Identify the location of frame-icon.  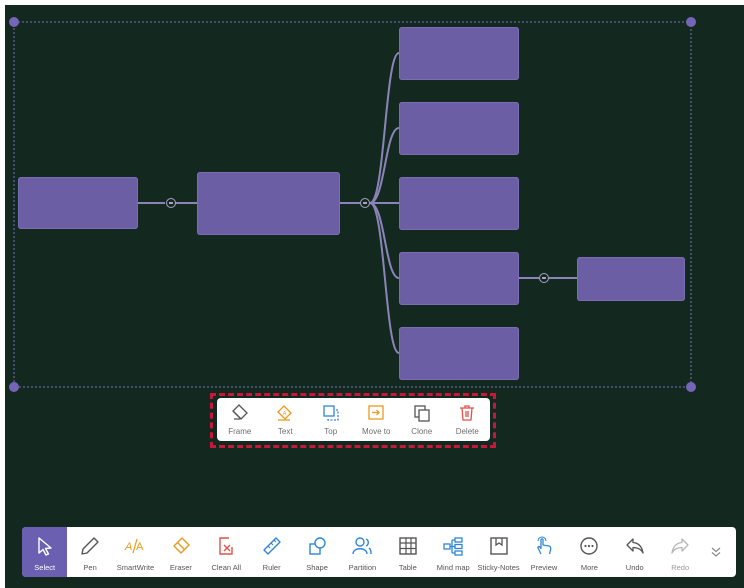
(239, 412).